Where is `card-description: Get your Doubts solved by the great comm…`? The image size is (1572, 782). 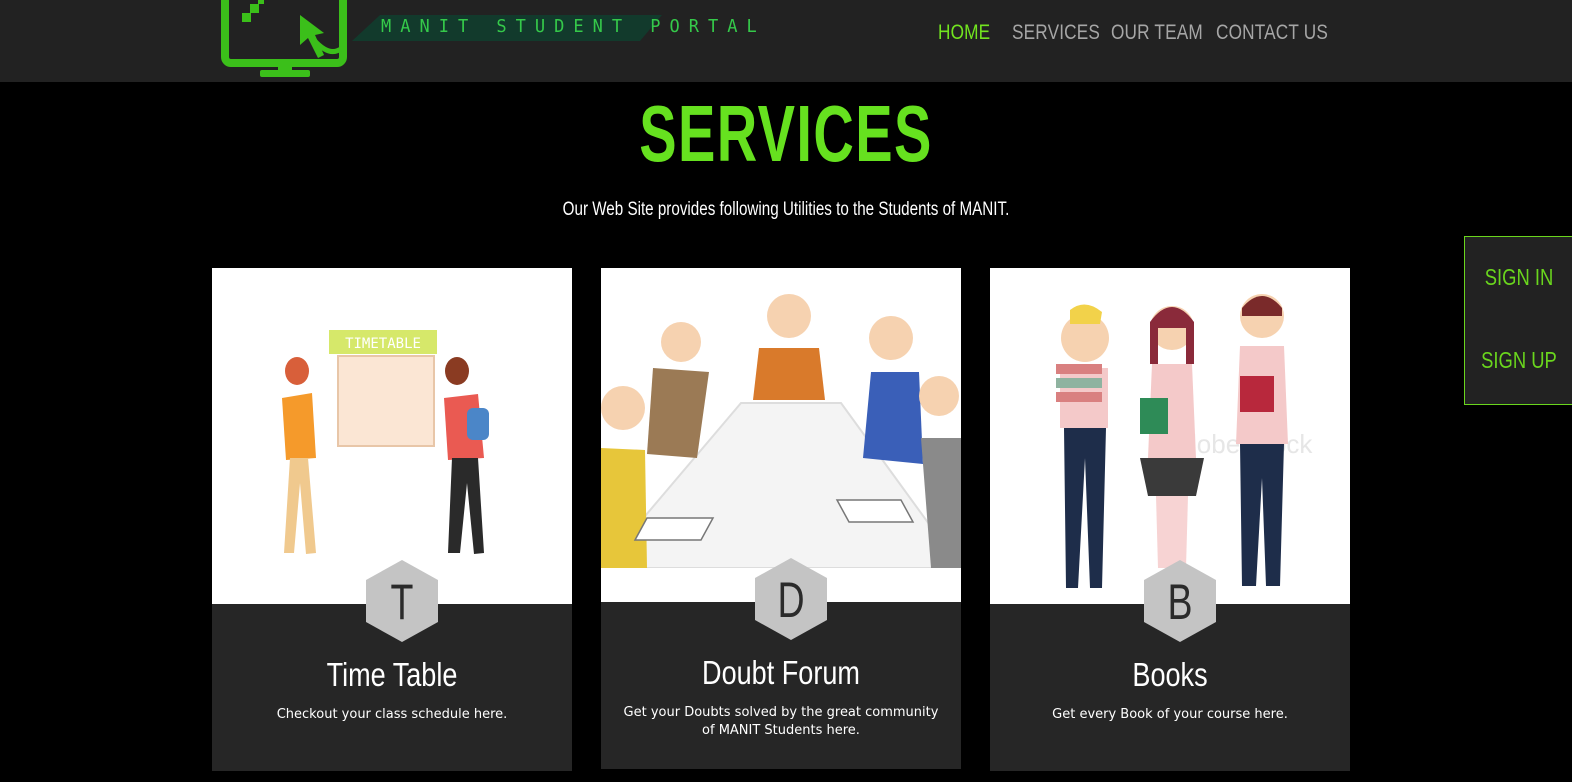 card-description: Get your Doubts solved by the great comm… is located at coordinates (781, 721).